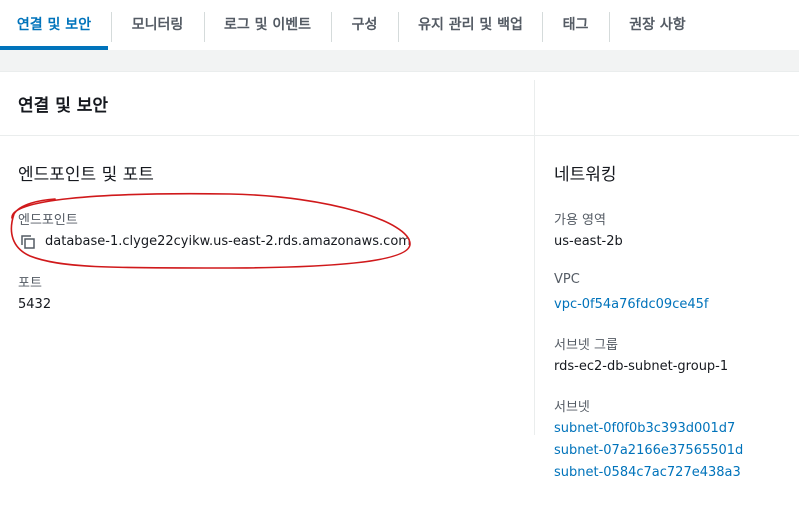 This screenshot has width=799, height=509. Describe the element at coordinates (631, 304) in the screenshot. I see `vpc-link: vpc-0f54a76fdc09ce45f` at that location.